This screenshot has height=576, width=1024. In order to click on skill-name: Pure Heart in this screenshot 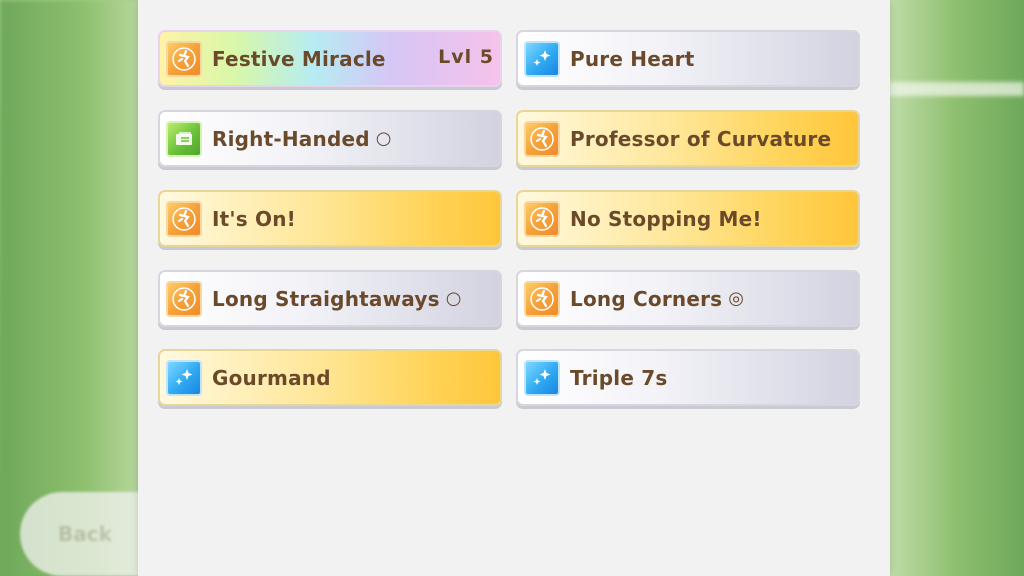, I will do `click(632, 58)`.